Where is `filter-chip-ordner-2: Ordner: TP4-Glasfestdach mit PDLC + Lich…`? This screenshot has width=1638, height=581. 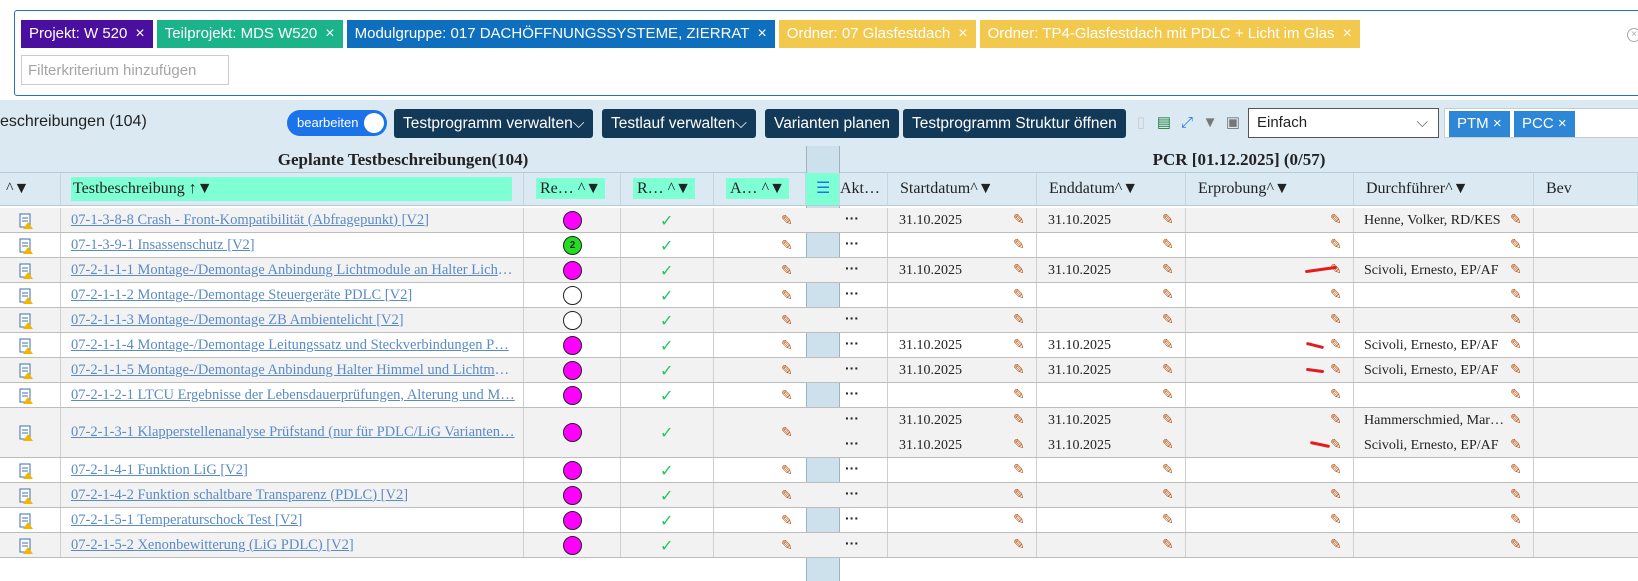 filter-chip-ordner-2: Ordner: TP4-Glasfestdach mit PDLC + Lich… is located at coordinates (1169, 34).